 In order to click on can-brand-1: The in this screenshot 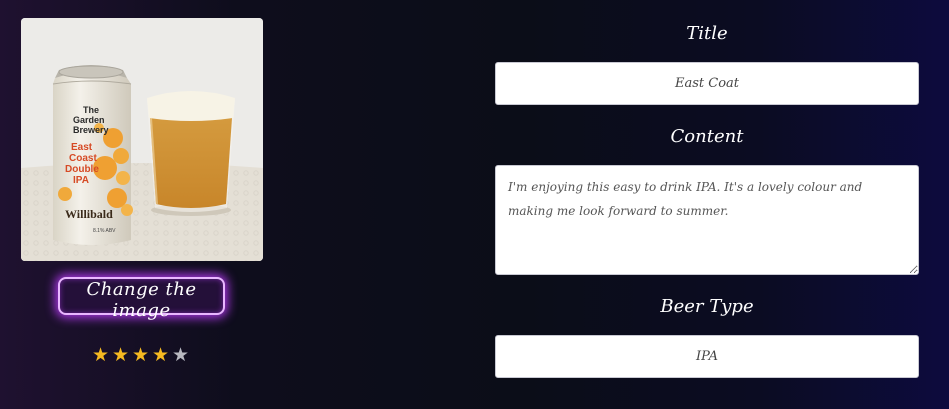, I will do `click(91, 110)`.